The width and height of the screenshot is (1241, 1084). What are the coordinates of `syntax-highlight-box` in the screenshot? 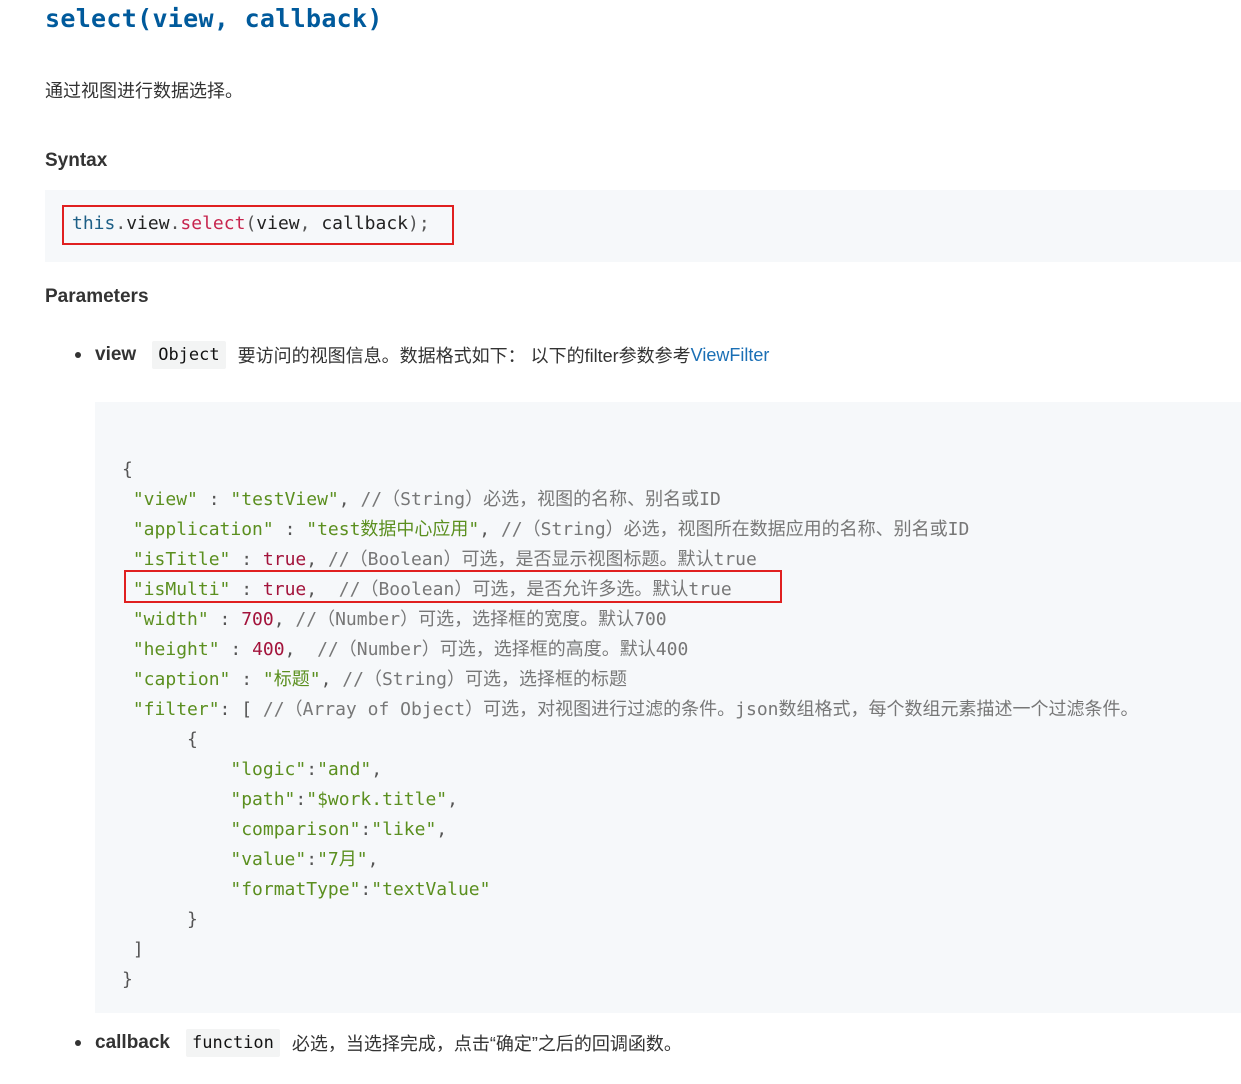 It's located at (258, 225).